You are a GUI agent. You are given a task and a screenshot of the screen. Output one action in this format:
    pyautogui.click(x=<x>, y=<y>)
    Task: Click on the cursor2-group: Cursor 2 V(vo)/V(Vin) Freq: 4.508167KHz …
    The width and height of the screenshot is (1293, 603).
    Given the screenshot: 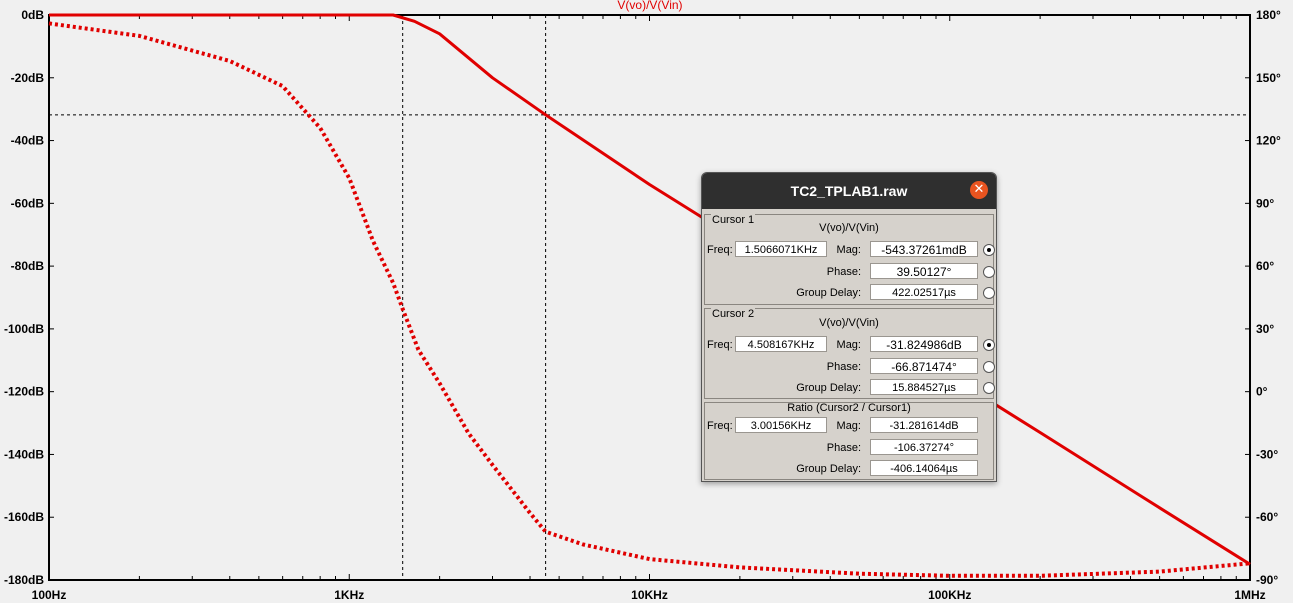 What is the action you would take?
    pyautogui.click(x=849, y=353)
    